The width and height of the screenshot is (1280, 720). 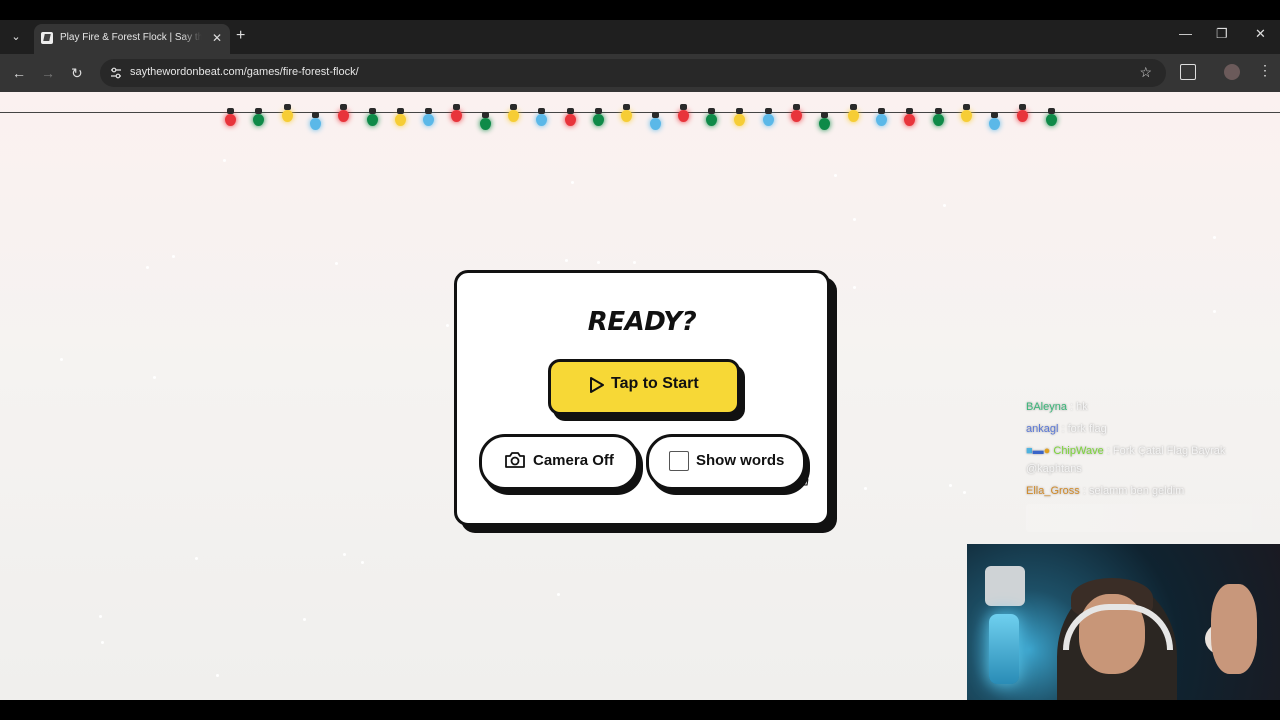 I want to click on tab-close-icon: ✕, so click(x=217, y=38).